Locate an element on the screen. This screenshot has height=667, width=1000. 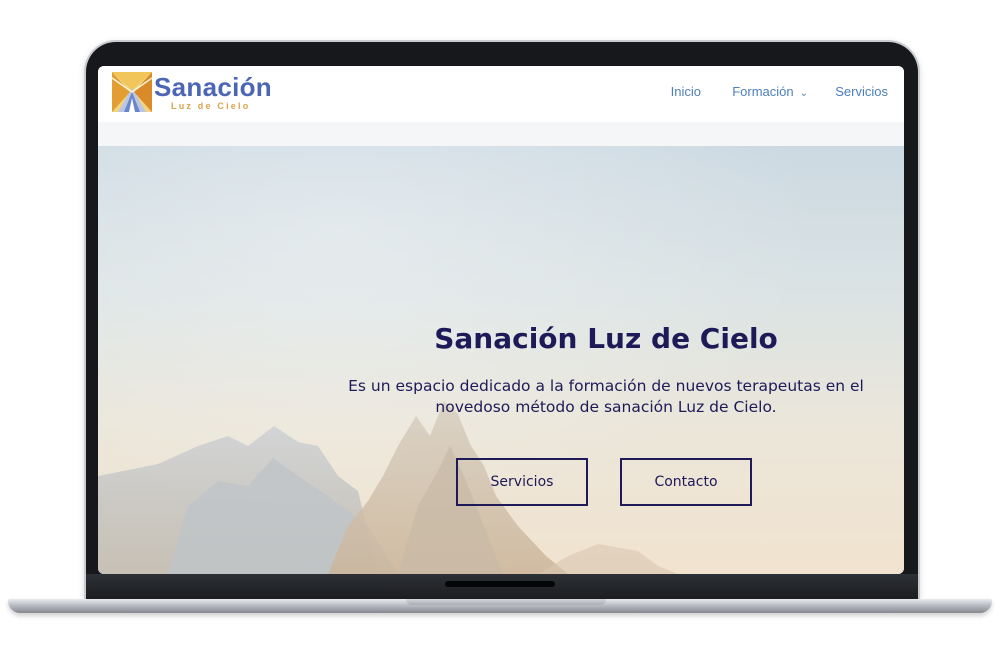
contacto-button: Contacto is located at coordinates (686, 482).